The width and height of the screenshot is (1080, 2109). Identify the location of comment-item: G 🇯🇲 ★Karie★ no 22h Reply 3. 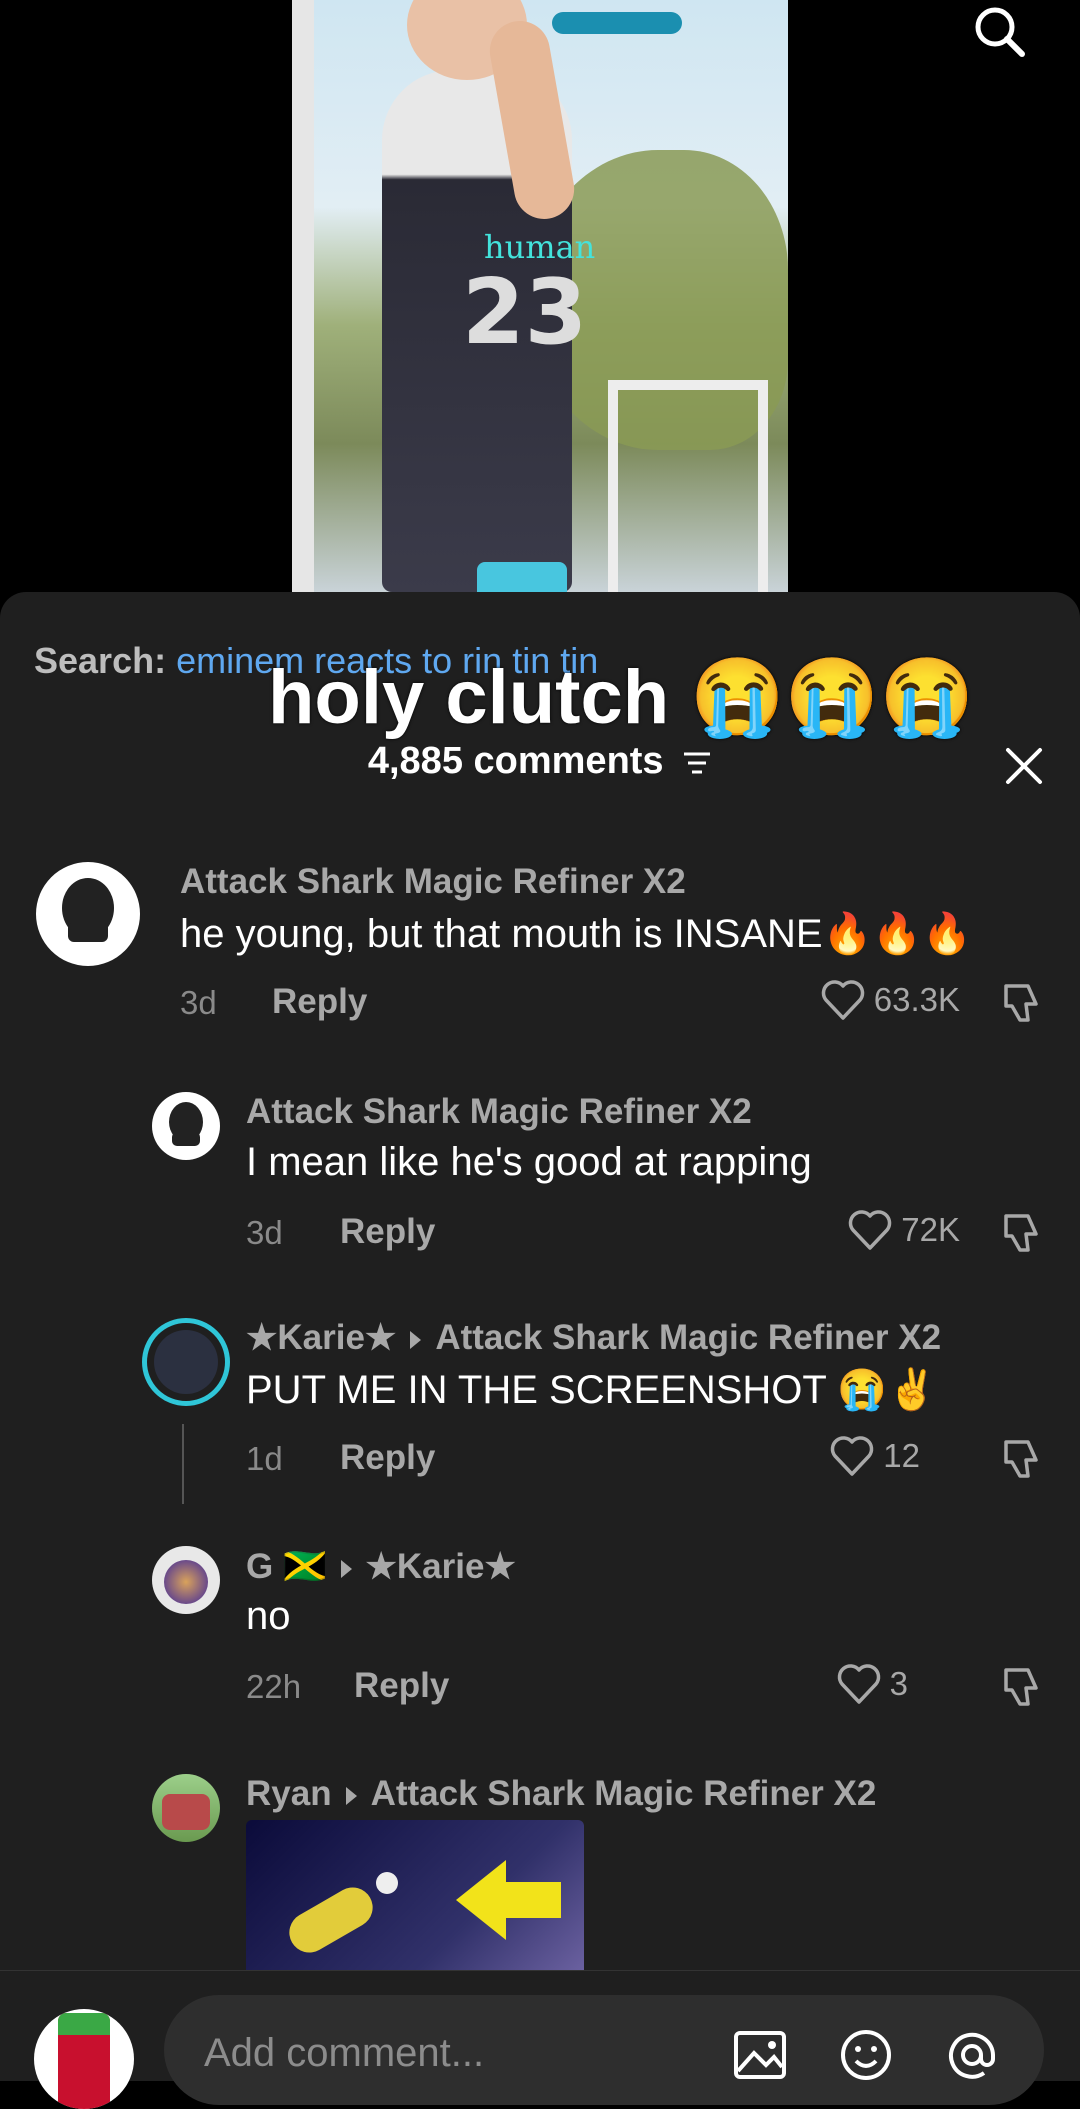
(540, 1626).